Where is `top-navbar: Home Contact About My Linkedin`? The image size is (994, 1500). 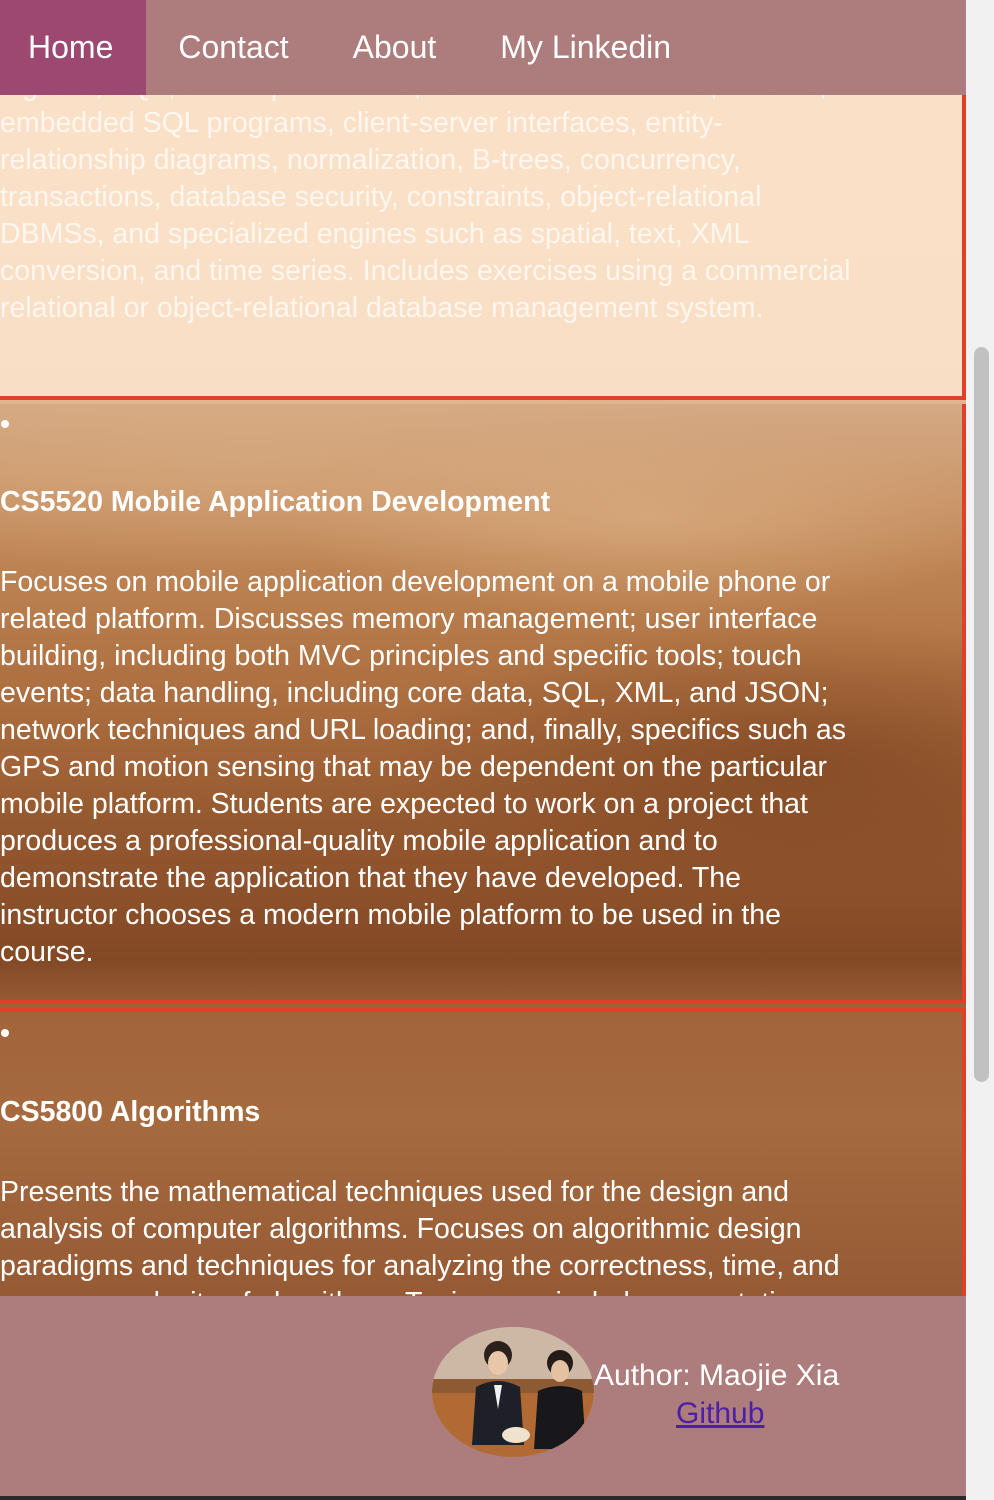
top-navbar: Home Contact About My Linkedin is located at coordinates (483, 47).